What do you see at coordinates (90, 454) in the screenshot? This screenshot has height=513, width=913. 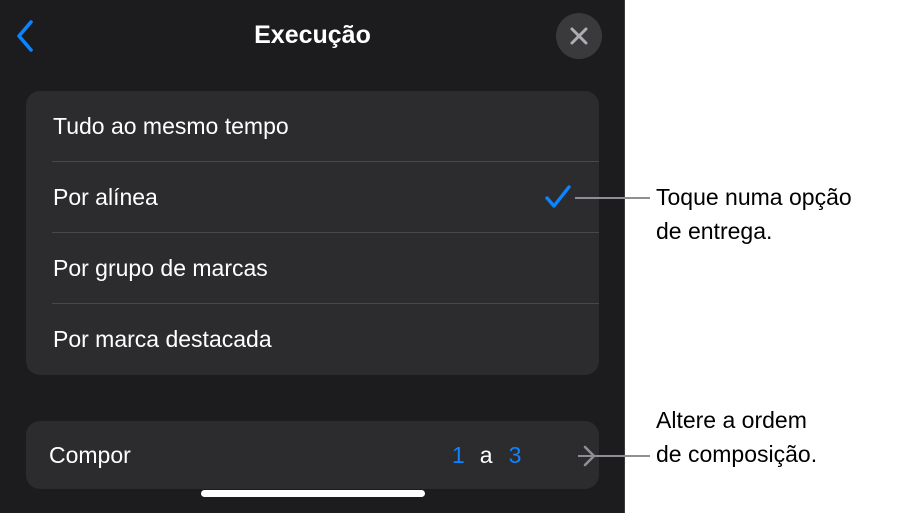 I see `build-label: Compor` at bounding box center [90, 454].